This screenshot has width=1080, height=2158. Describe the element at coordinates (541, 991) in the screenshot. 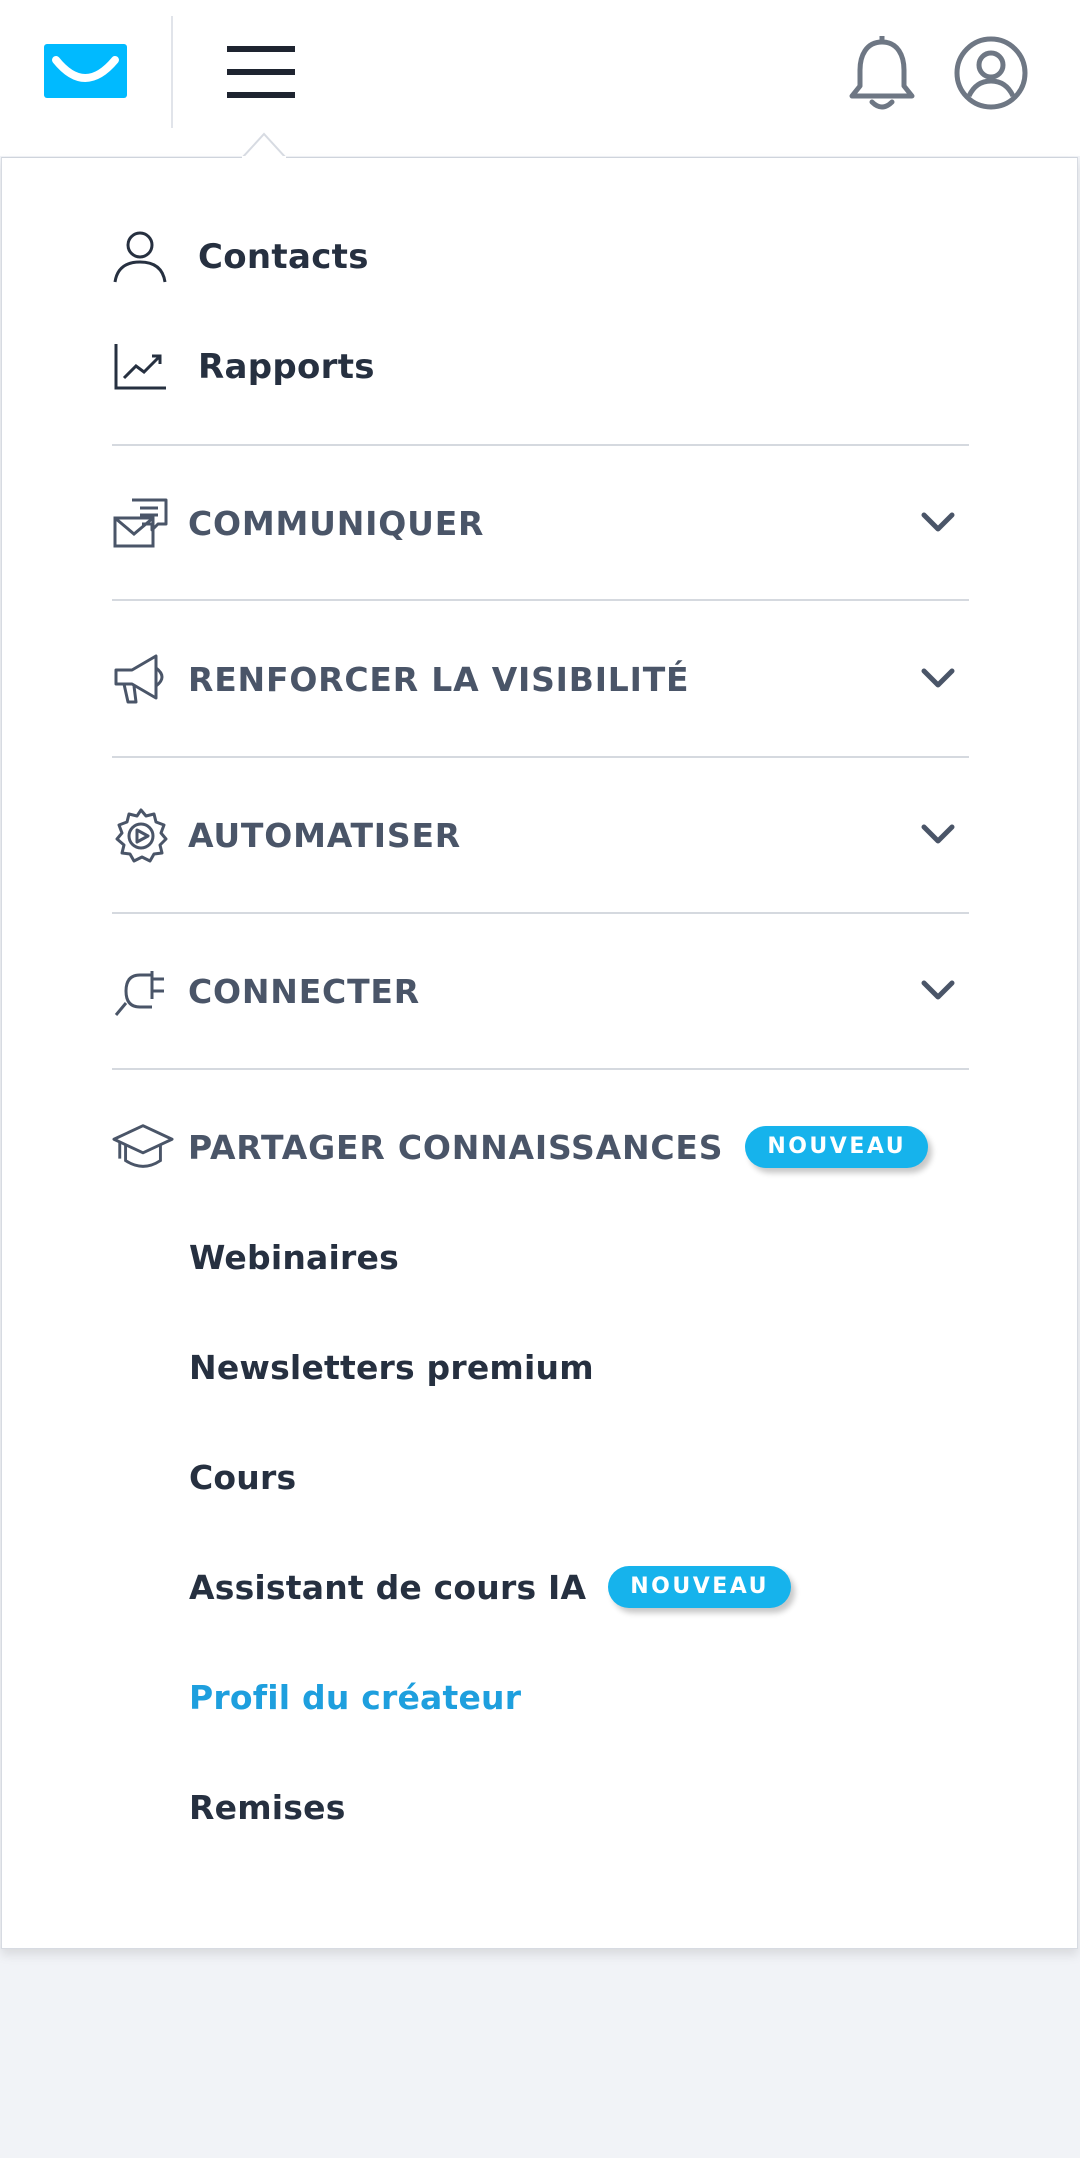

I see `section-connecter: CONNECTER` at that location.